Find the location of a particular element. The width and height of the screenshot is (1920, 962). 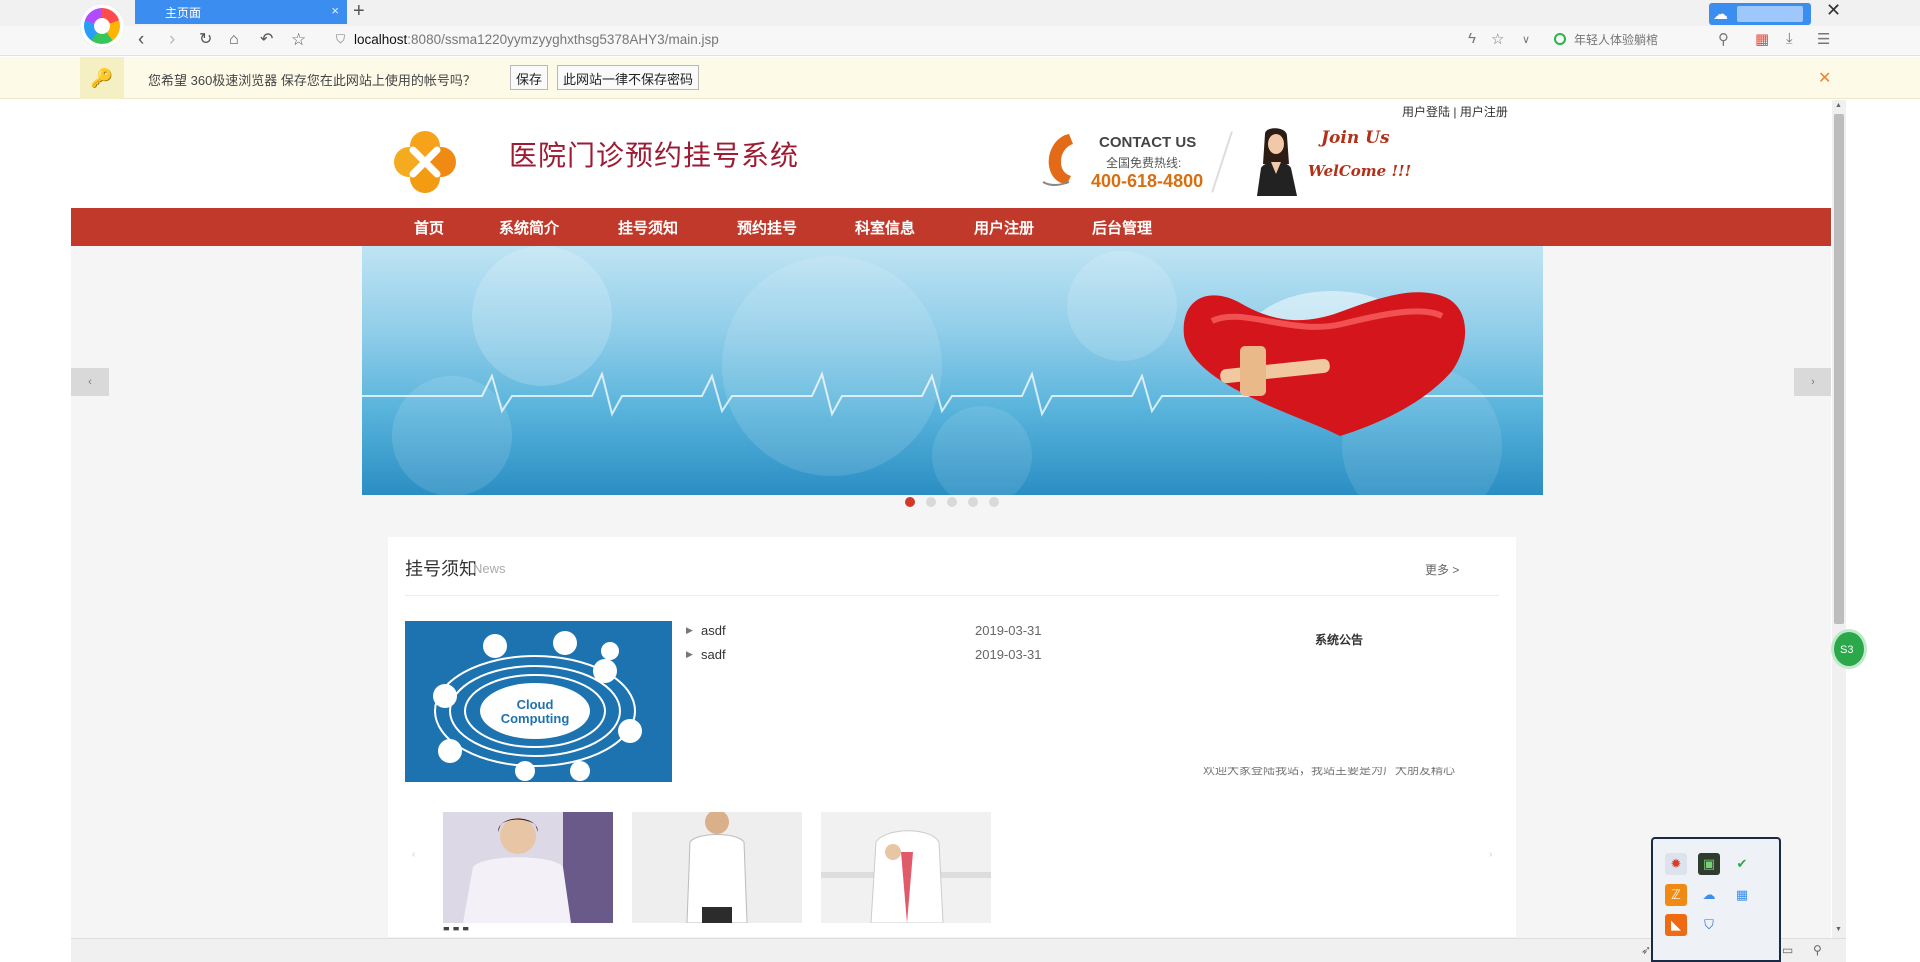

tray-input-method-icon: ℤ is located at coordinates (1676, 895).